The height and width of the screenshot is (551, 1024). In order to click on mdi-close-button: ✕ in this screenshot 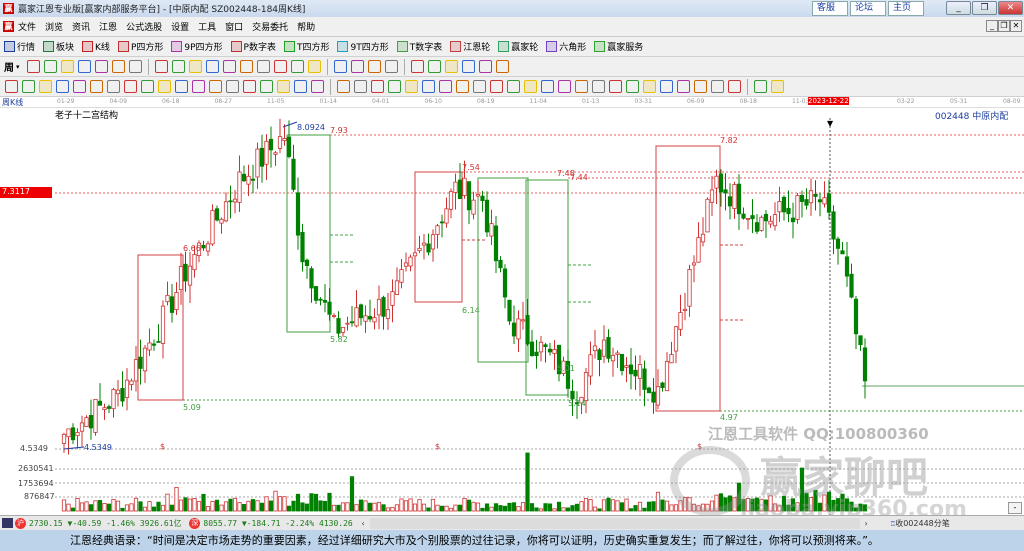, I will do `click(1016, 26)`.